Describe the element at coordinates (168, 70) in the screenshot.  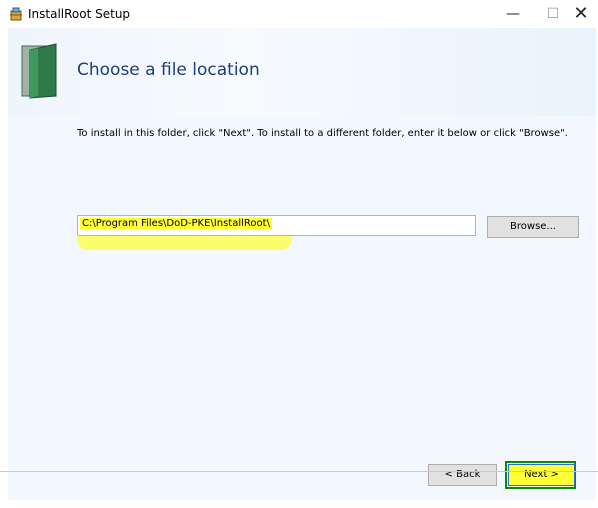
I see `page-heading: Choose a file location` at that location.